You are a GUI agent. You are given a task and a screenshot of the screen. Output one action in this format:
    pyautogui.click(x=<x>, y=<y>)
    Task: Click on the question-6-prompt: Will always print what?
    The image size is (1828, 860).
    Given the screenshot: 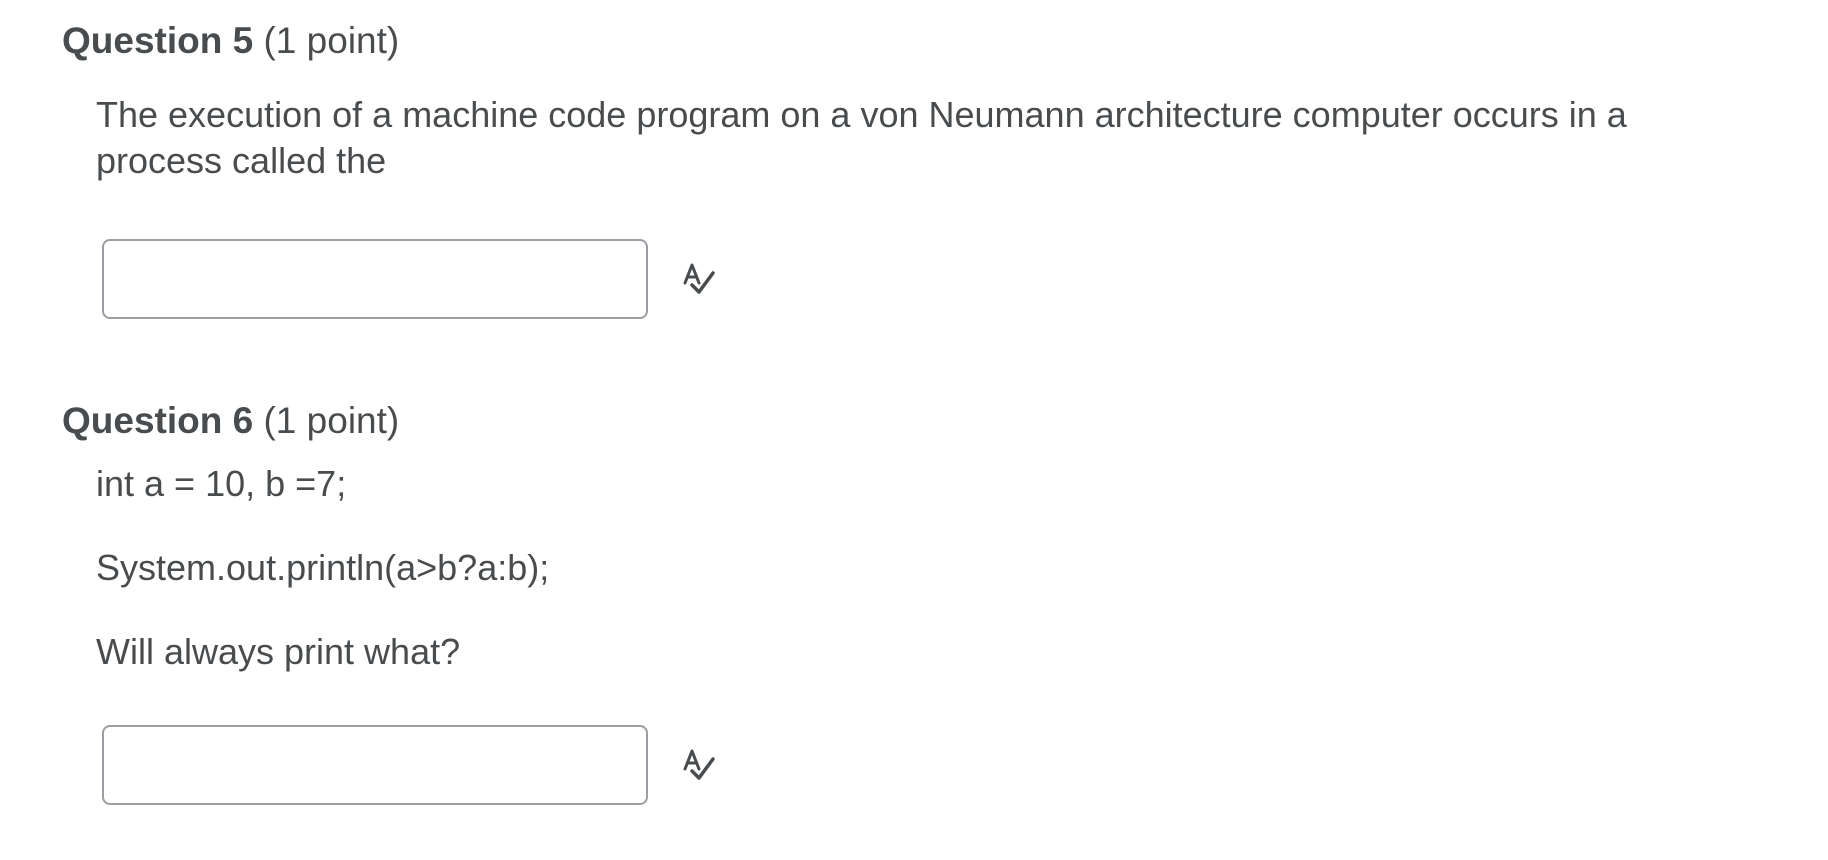 What is the action you would take?
    pyautogui.click(x=278, y=651)
    